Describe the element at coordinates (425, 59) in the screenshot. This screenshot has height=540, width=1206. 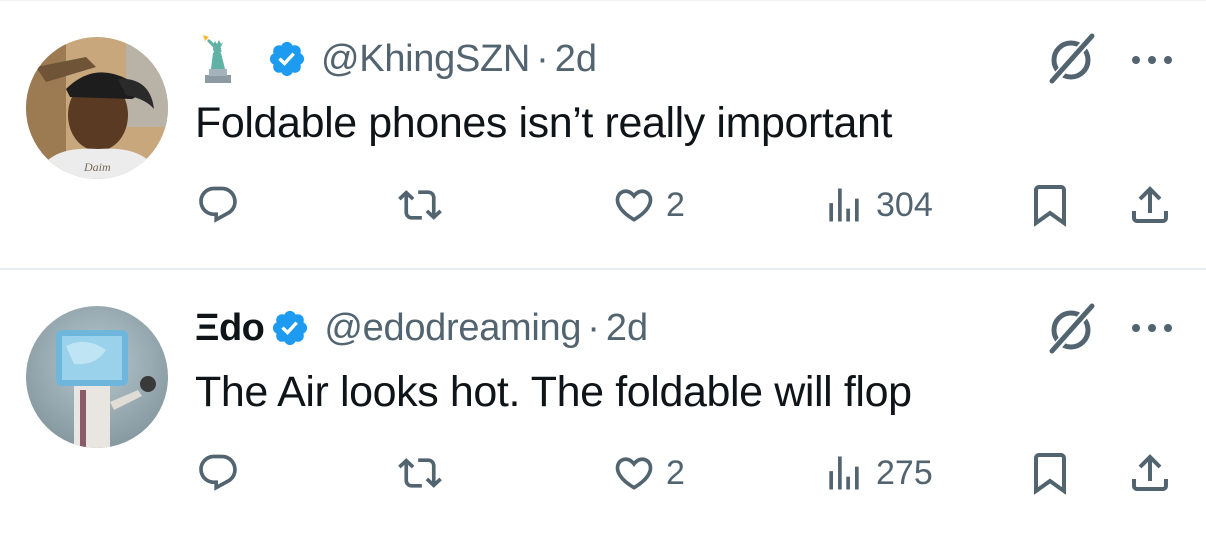
I see `user-handle: @KhingSZN` at that location.